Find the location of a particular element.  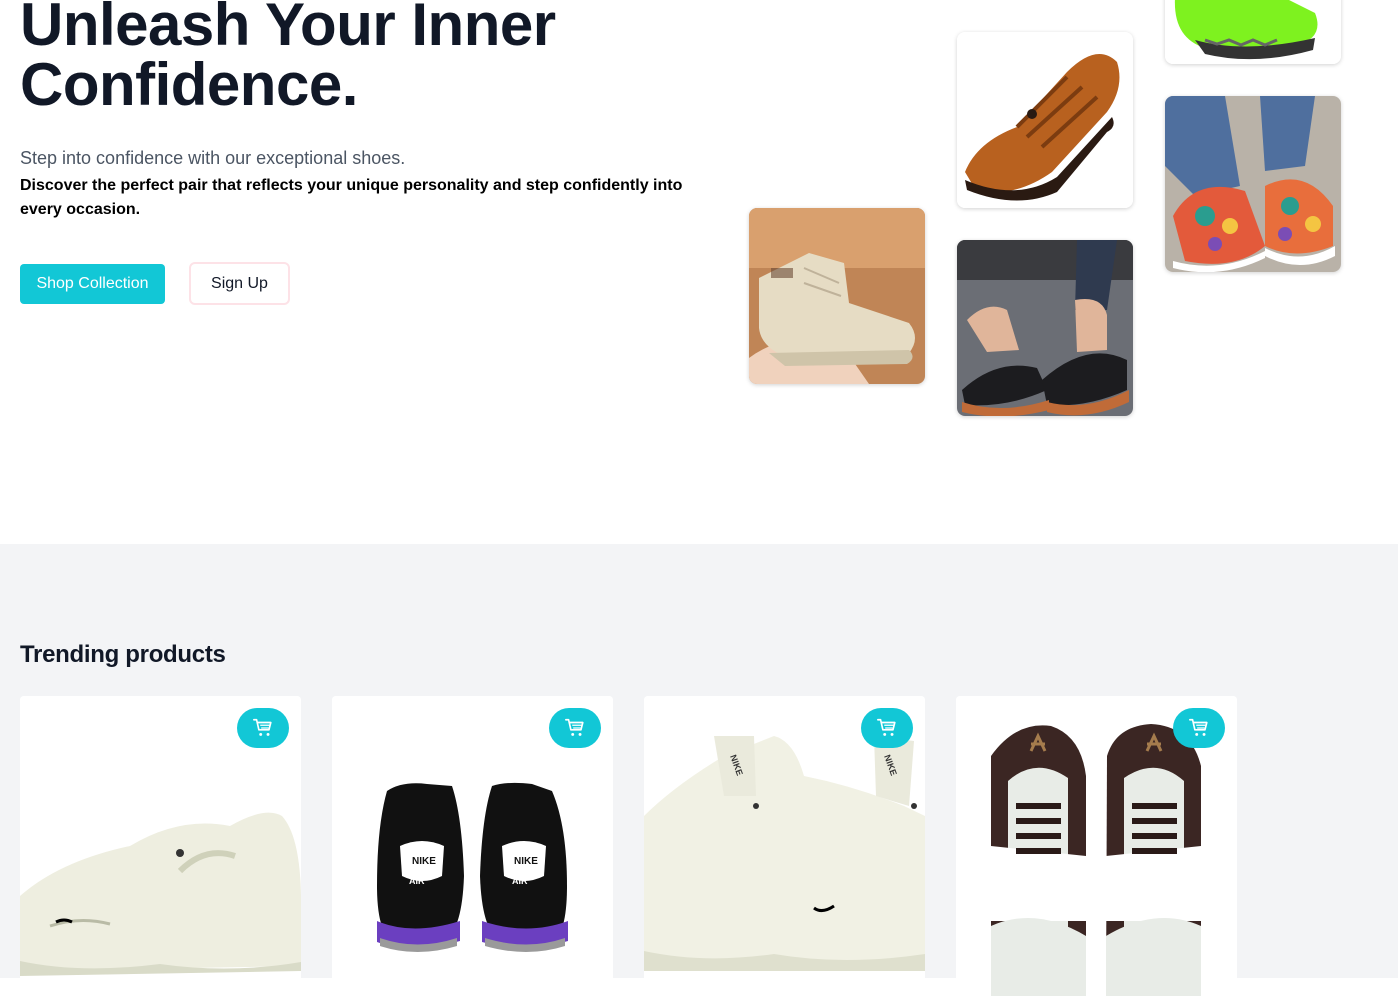

gallery-image-black-sandal is located at coordinates (1045, 328).